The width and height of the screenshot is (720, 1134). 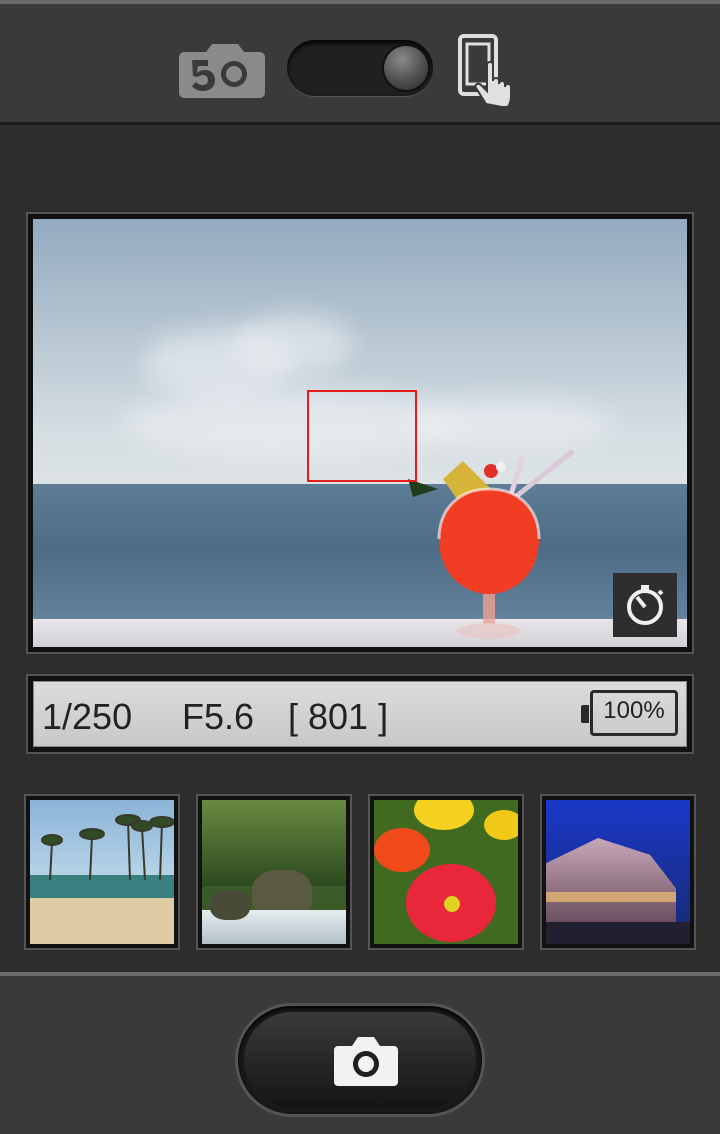 I want to click on exposure-info-bar: 1/250 F5.6 [ 801 ] 100%, so click(x=360, y=714).